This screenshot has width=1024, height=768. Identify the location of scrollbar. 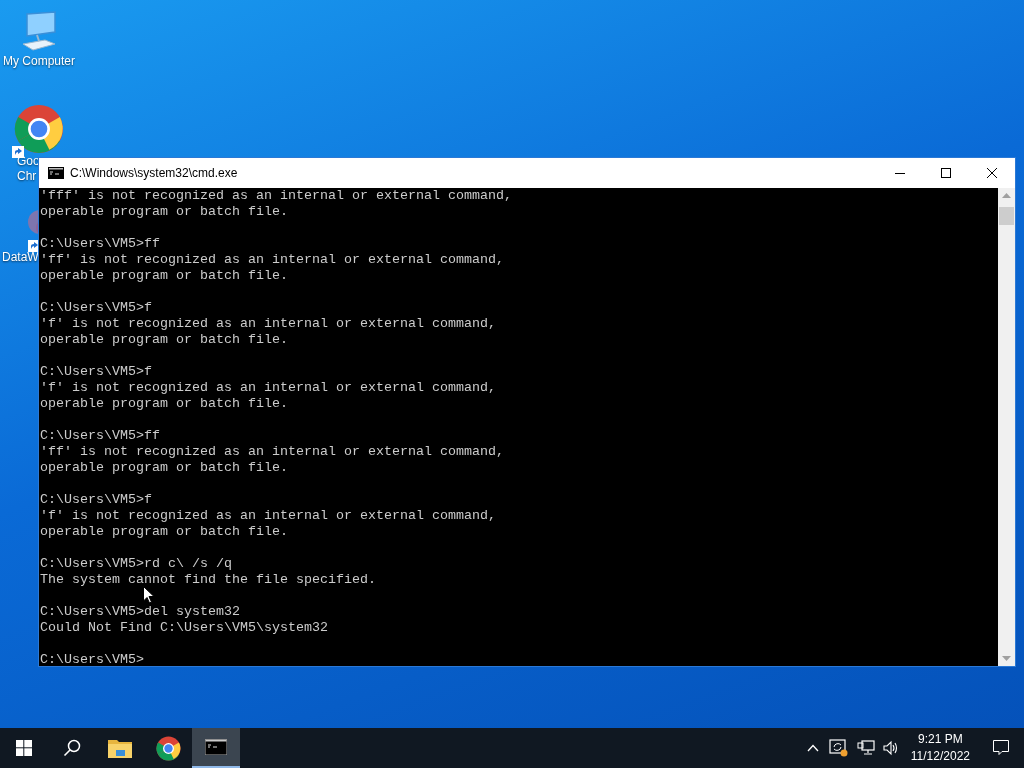
(1006, 427).